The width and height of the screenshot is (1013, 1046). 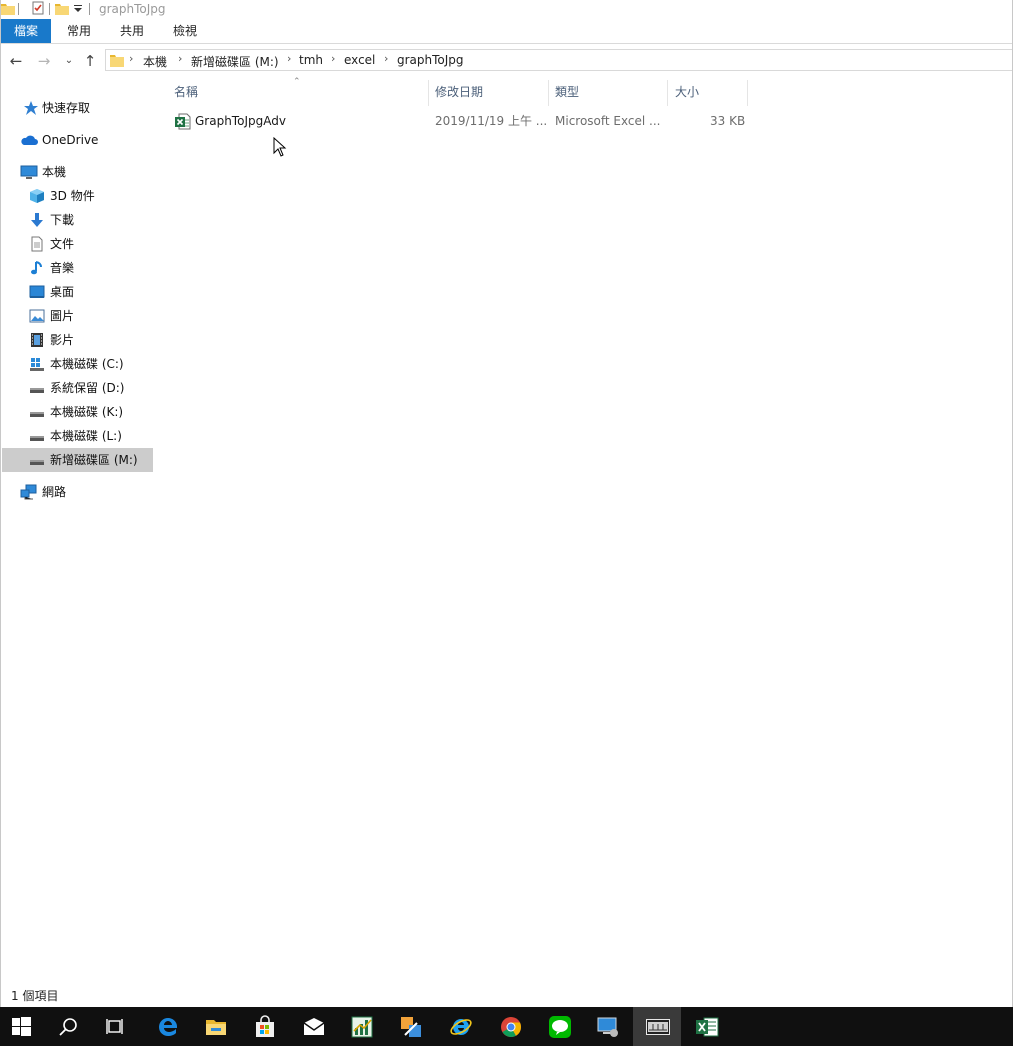 I want to click on customize-qat-icon, so click(x=79, y=8).